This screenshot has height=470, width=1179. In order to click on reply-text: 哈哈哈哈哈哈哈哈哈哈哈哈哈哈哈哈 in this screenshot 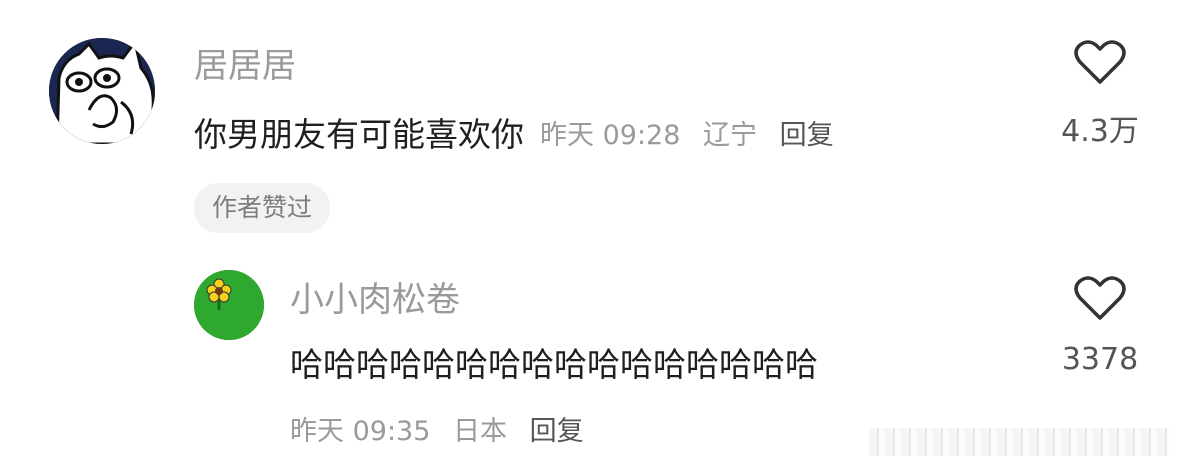, I will do `click(554, 364)`.